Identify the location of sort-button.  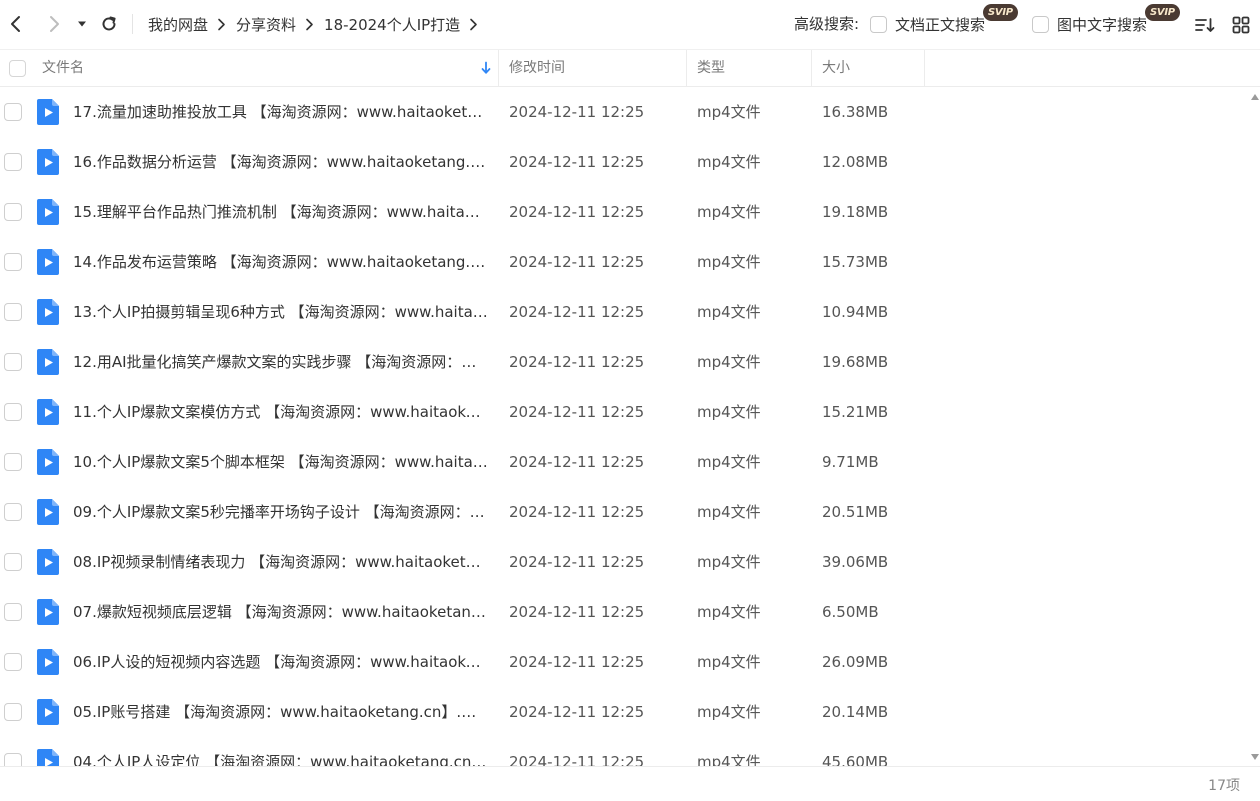
(1205, 25).